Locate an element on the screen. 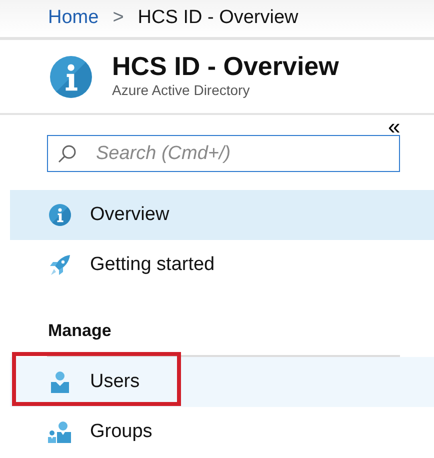 The height and width of the screenshot is (458, 434). breadcrumb-link: Home is located at coordinates (73, 18).